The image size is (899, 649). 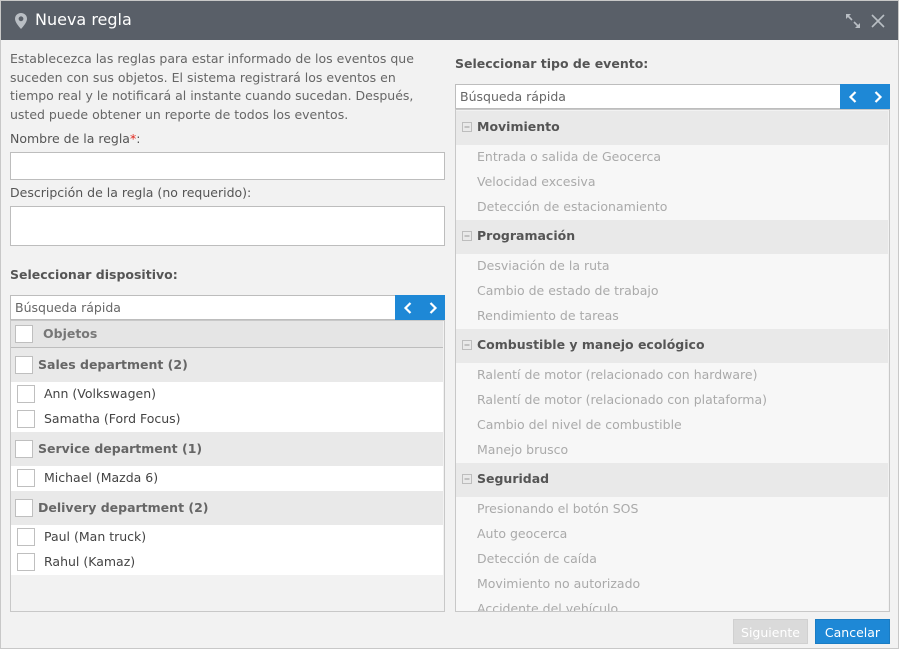 I want to click on event-item: Movimiento no autorizado, so click(x=672, y=584).